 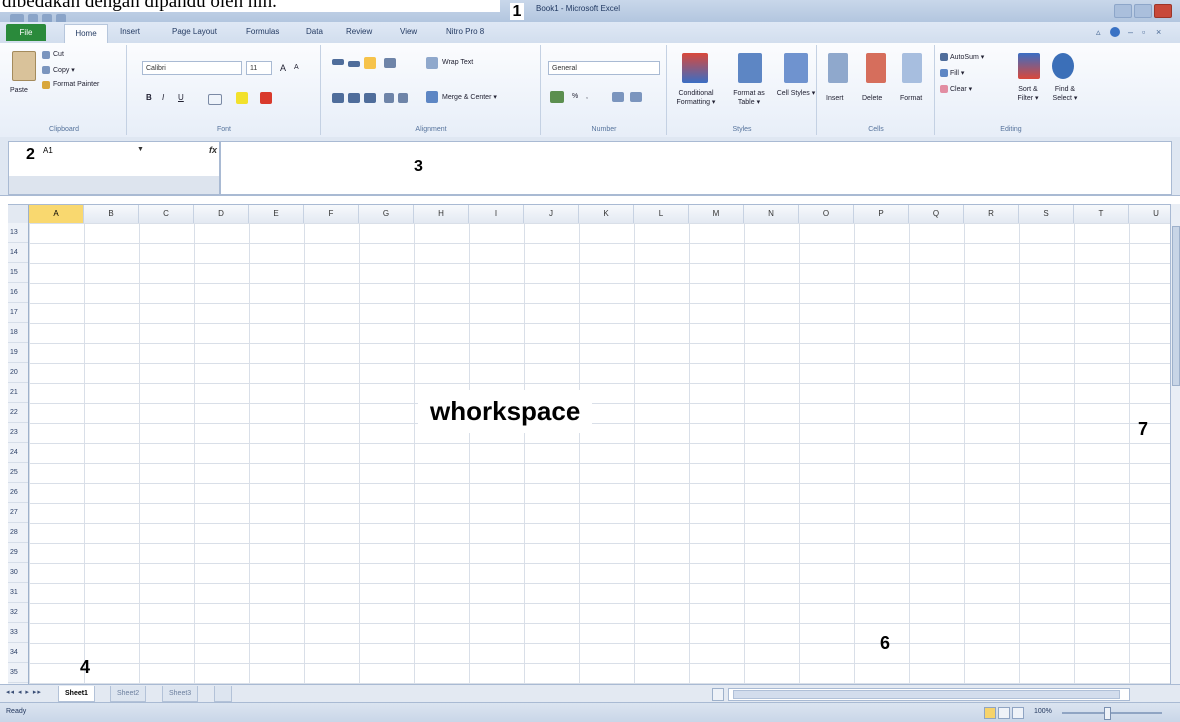 What do you see at coordinates (24, 692) in the screenshot?
I see `sheet-nav-arrows-icon: ◂◂ ◂ ▸ ▸▸` at bounding box center [24, 692].